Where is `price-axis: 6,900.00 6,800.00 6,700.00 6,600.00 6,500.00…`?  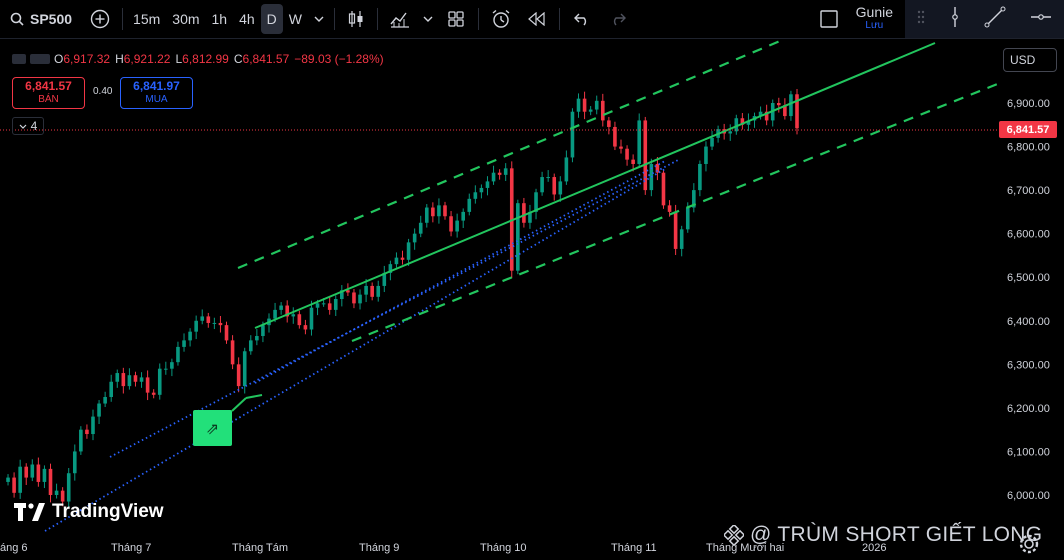
price-axis: 6,900.00 6,800.00 6,700.00 6,600.00 6,500.00… is located at coordinates (1028, 300).